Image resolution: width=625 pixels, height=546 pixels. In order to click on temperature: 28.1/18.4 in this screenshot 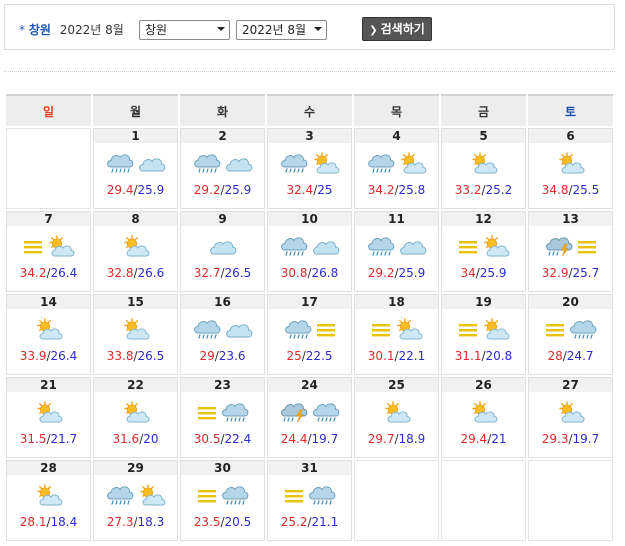, I will do `click(48, 522)`.